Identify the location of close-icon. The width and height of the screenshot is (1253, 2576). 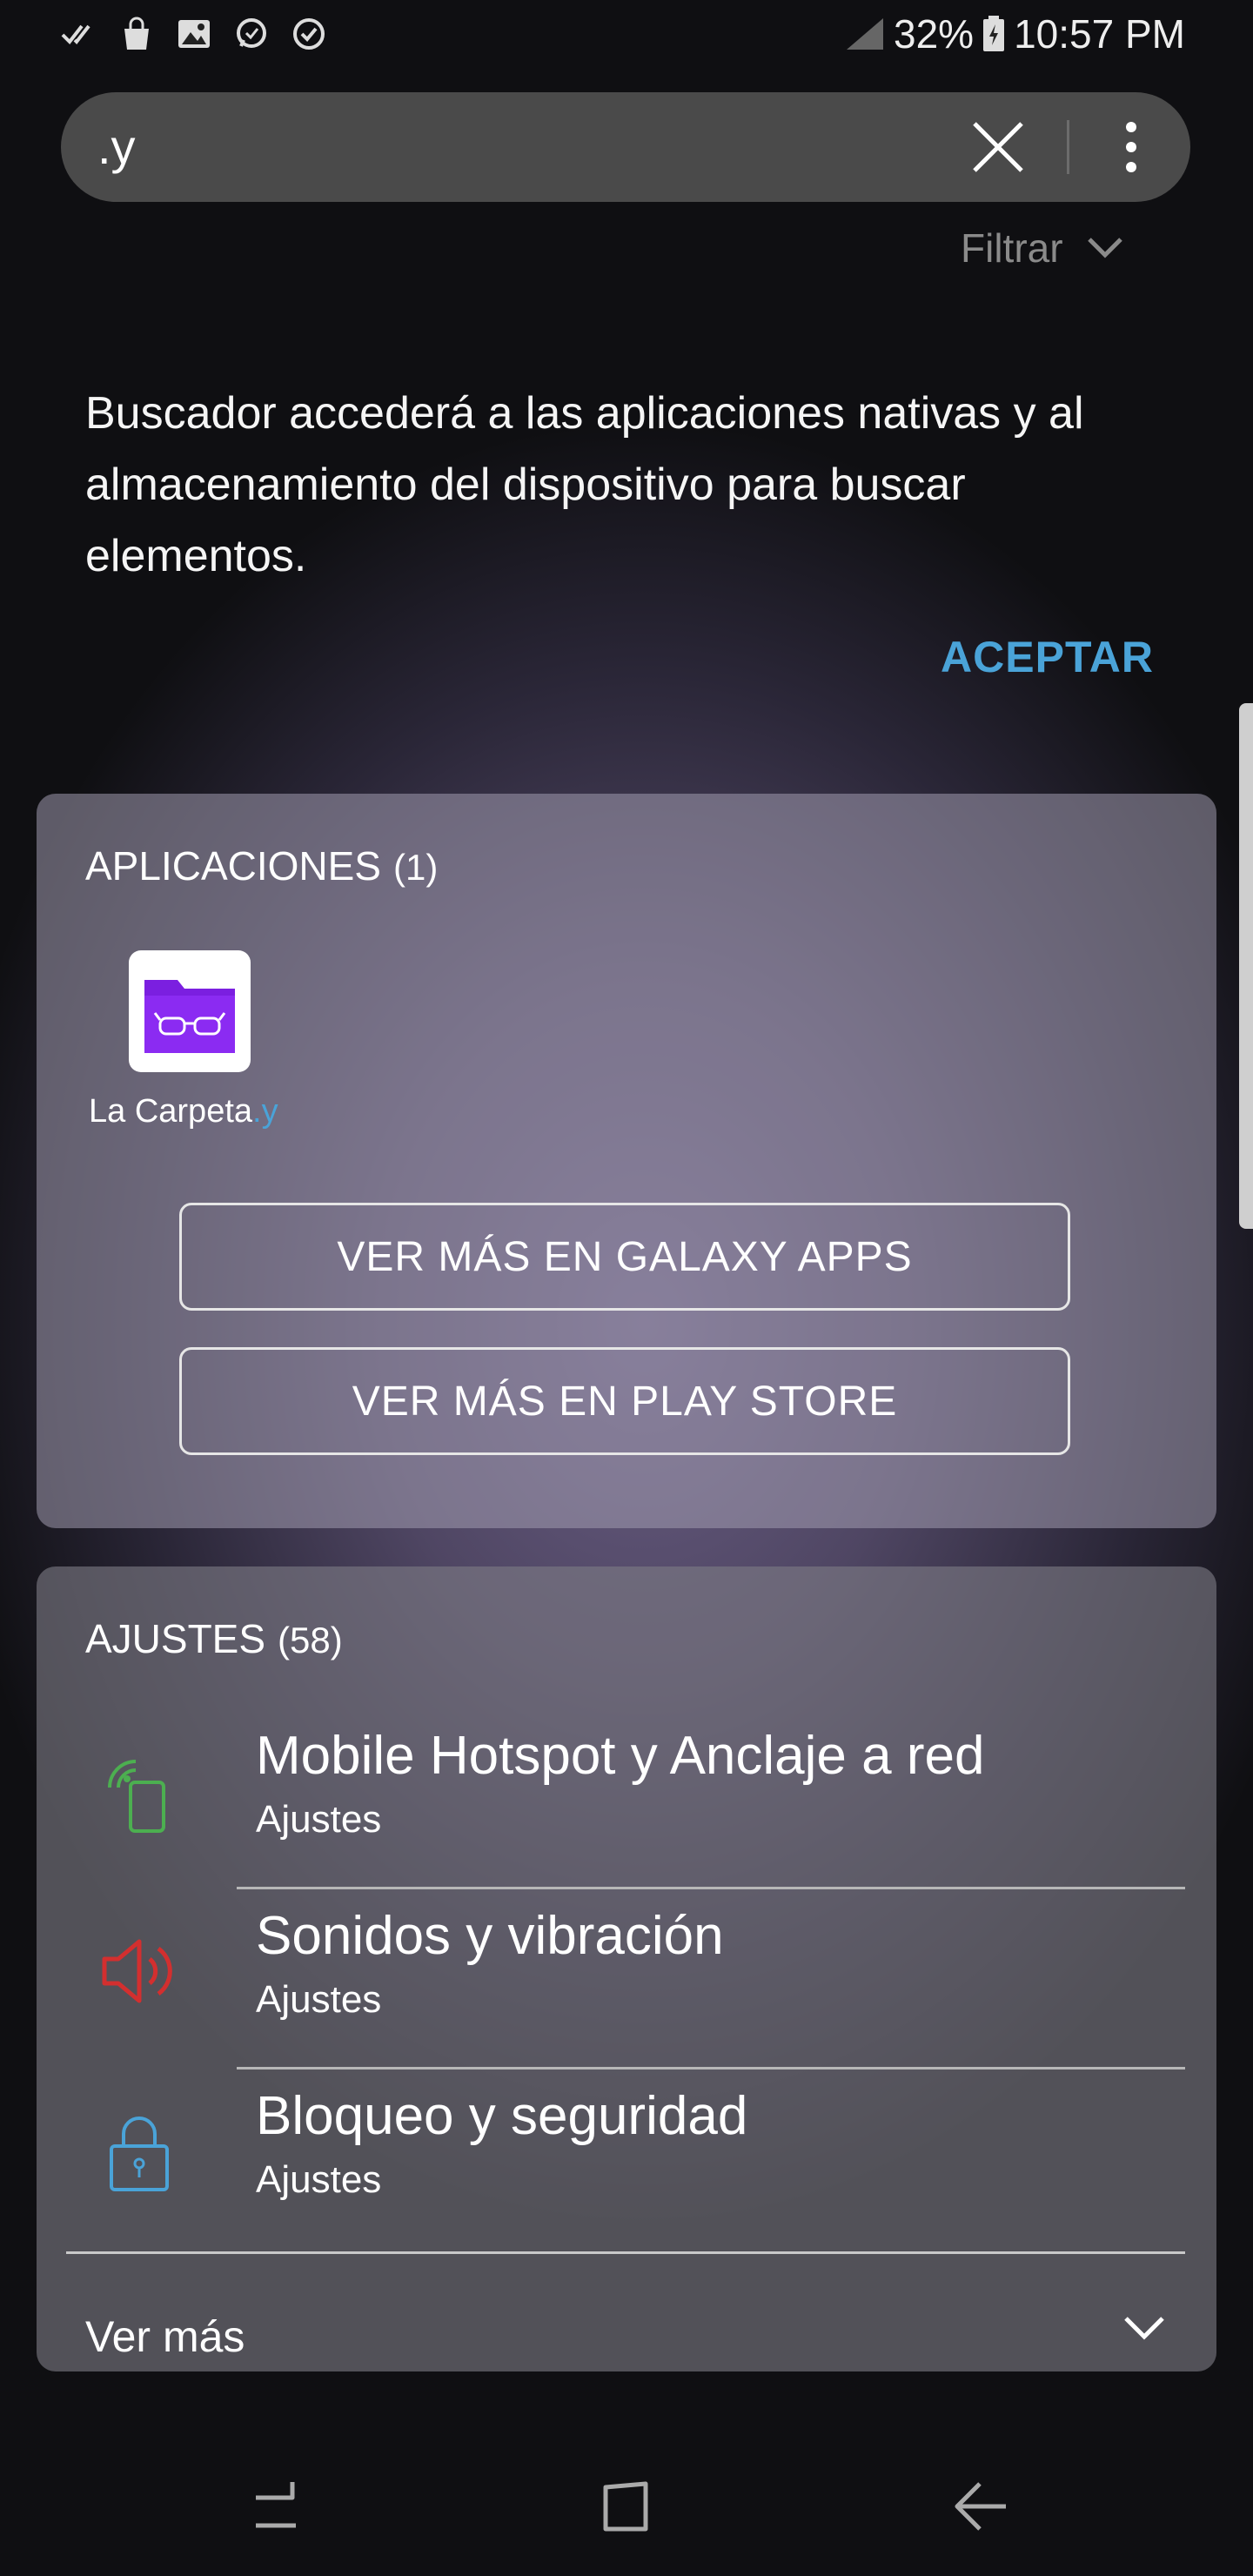
(998, 147).